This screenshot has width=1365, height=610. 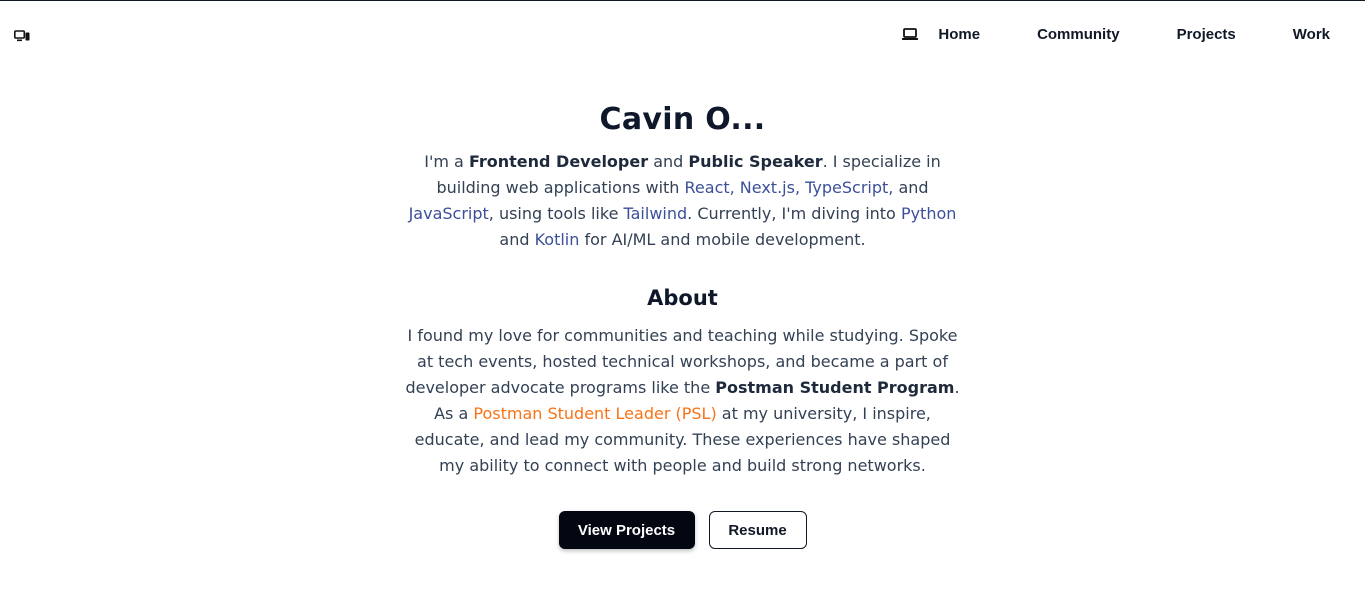 I want to click on intro-text: for AI/ML and mobile development., so click(x=722, y=239).